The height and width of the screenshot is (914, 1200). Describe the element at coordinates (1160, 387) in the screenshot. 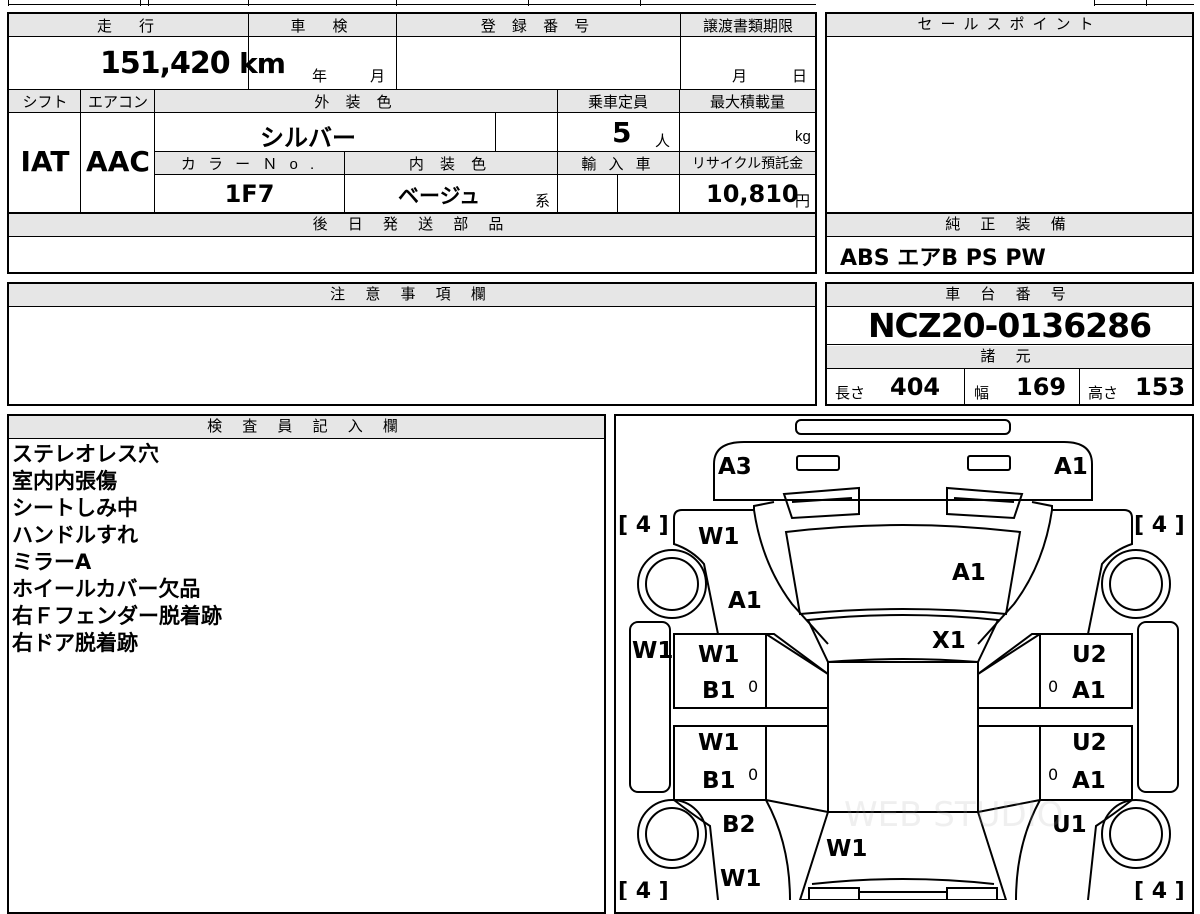

I see `spec-height-value: 153` at that location.